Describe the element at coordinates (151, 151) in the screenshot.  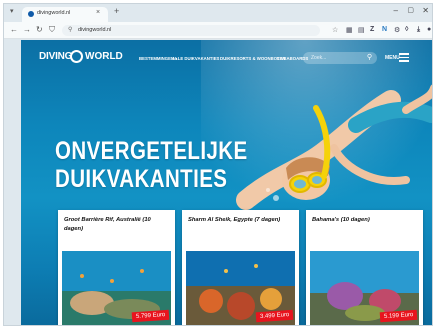
I see `hero-line-1: ONVERGETELIJKE` at that location.